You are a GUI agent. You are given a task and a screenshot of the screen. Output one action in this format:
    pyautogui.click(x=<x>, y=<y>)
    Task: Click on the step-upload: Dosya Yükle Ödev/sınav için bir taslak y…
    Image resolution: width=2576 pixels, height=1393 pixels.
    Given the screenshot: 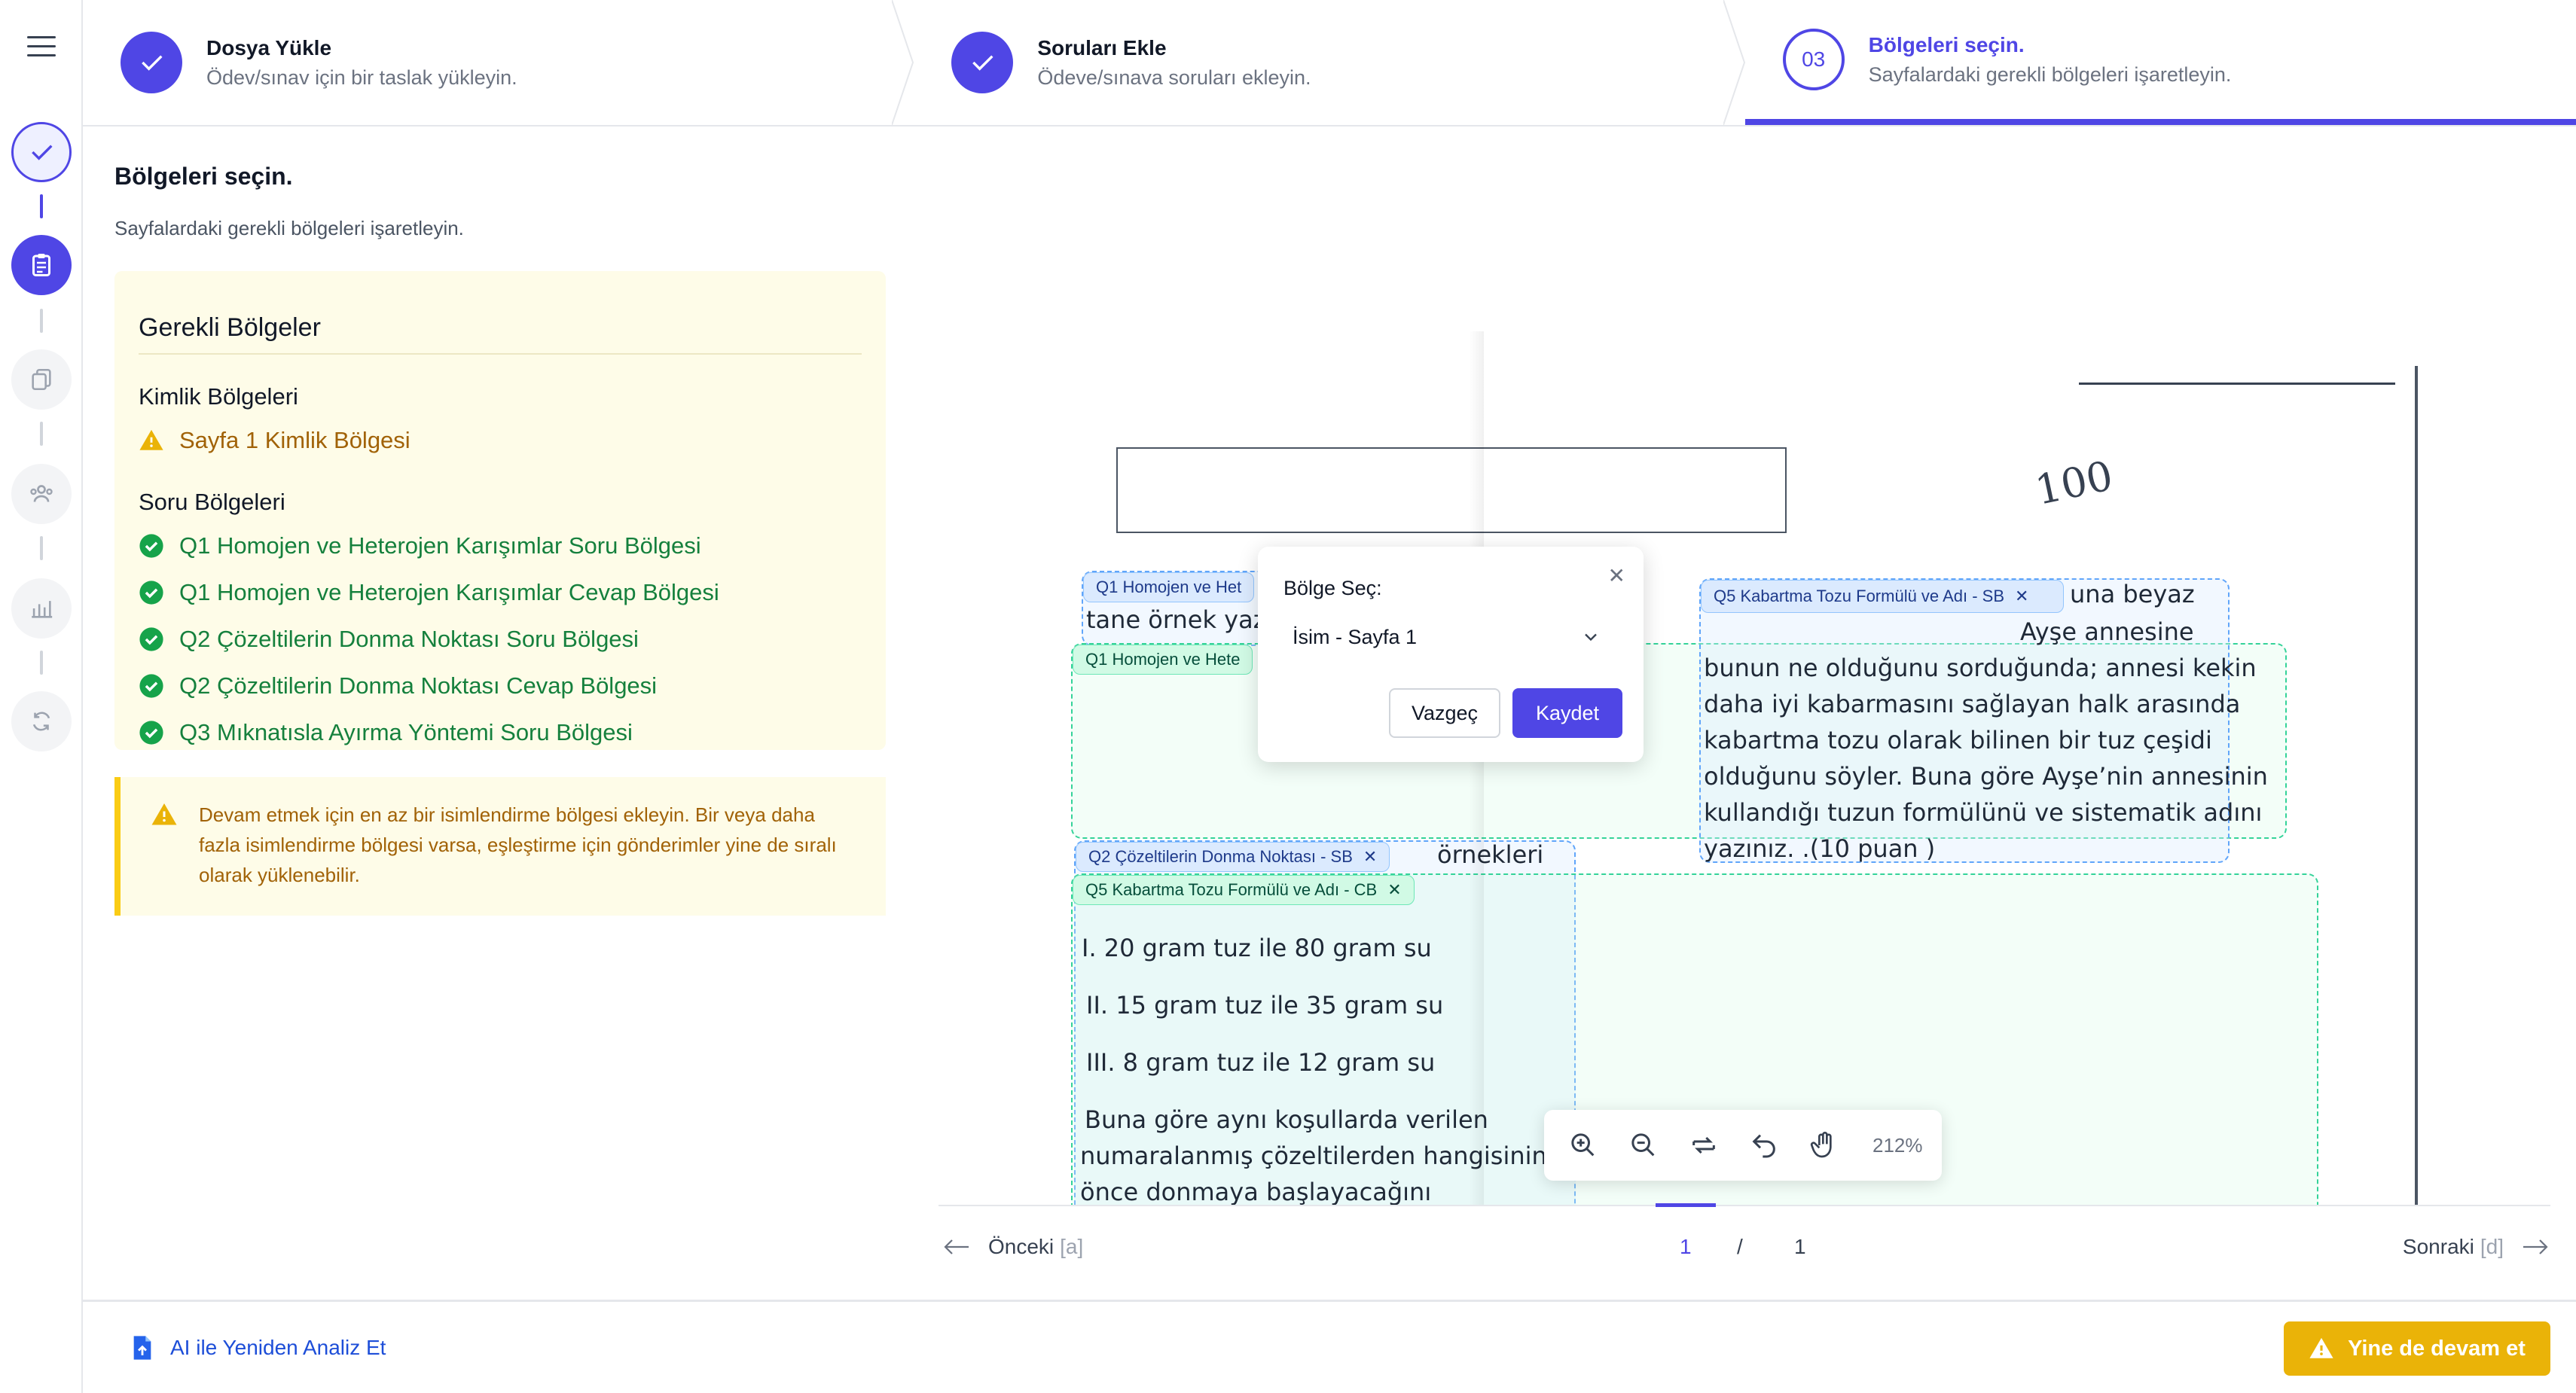 What is the action you would take?
    pyautogui.click(x=499, y=62)
    